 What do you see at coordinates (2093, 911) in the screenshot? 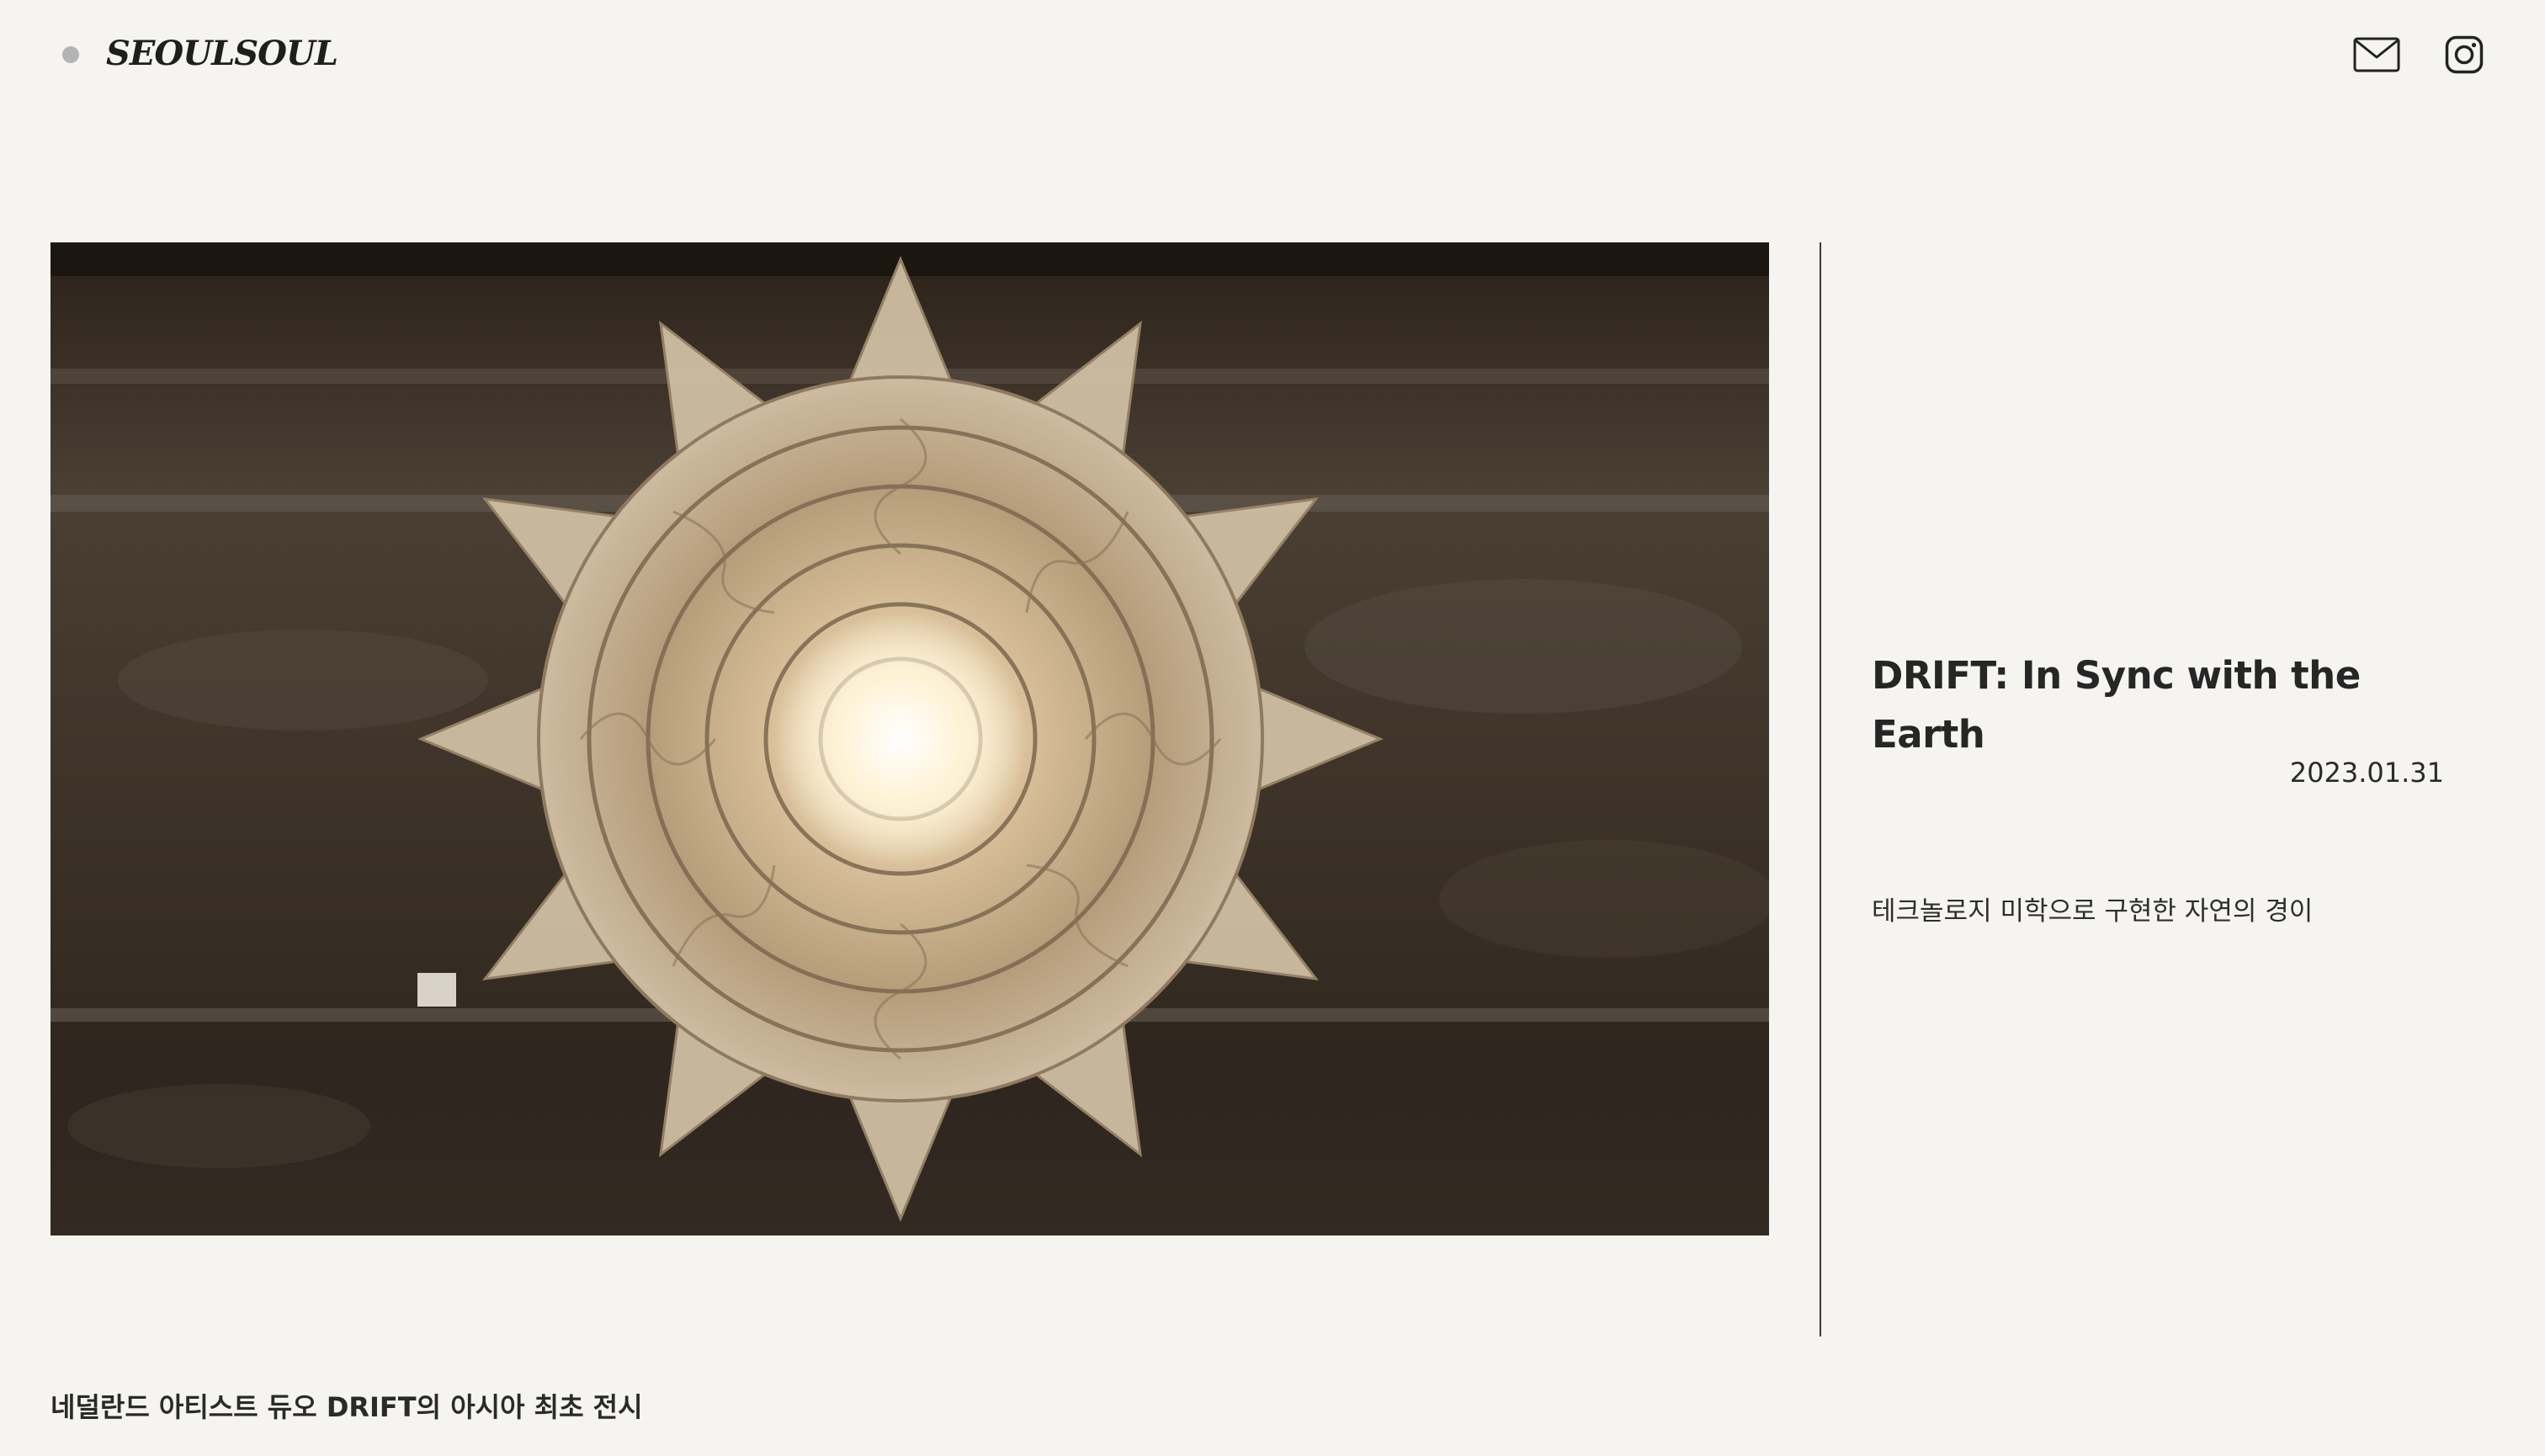
I see `article-subtitle: 테크놀로지 미학으로 구현한 자연의 경이` at bounding box center [2093, 911].